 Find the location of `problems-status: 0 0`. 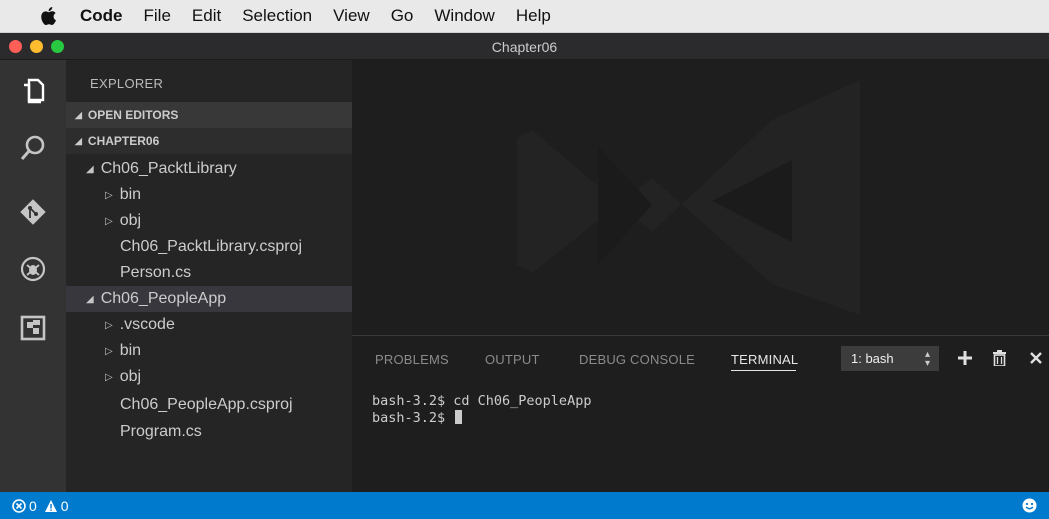

problems-status: 0 0 is located at coordinates (40, 506).